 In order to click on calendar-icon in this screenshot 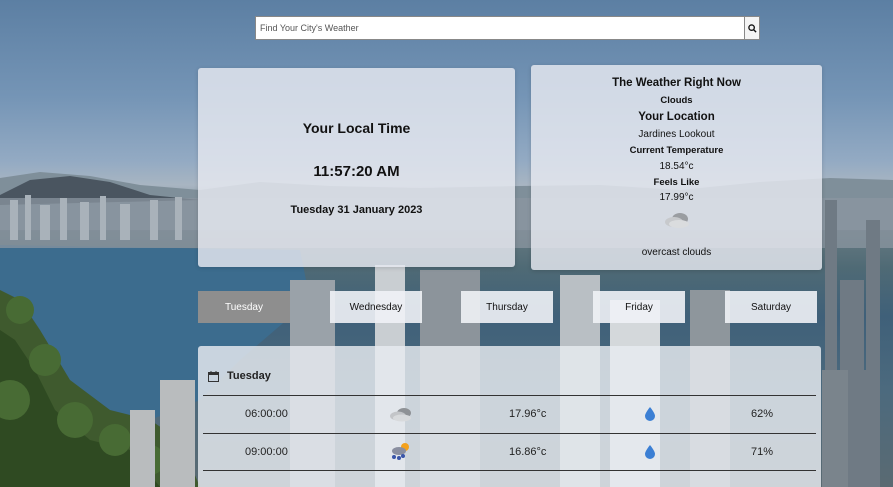, I will do `click(213, 376)`.